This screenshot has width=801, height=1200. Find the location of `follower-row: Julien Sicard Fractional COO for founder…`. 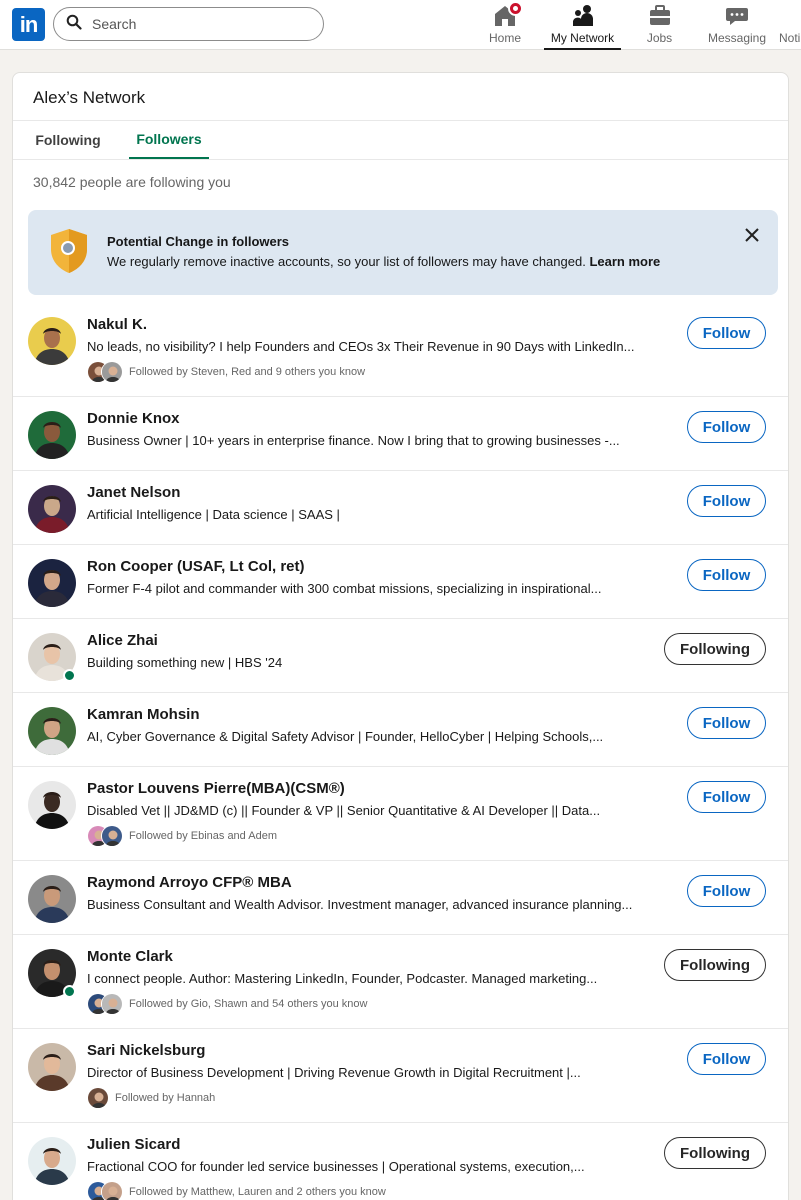

follower-row: Julien Sicard Fractional COO for founder… is located at coordinates (400, 1161).